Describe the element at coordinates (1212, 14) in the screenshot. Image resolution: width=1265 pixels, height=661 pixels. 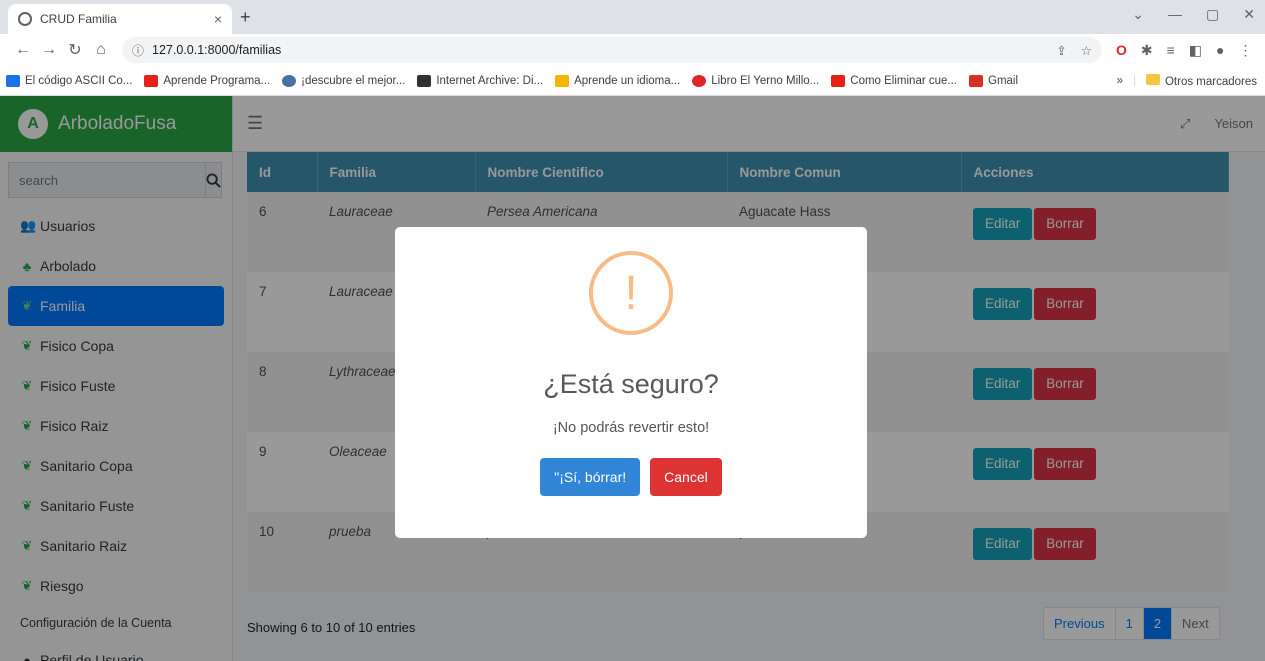
I see `restore-icon: ▢` at that location.